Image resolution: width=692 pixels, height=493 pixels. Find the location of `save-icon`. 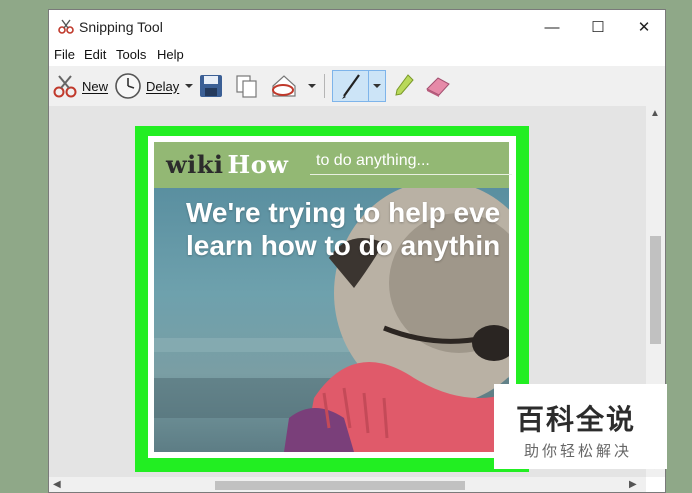

save-icon is located at coordinates (211, 86).